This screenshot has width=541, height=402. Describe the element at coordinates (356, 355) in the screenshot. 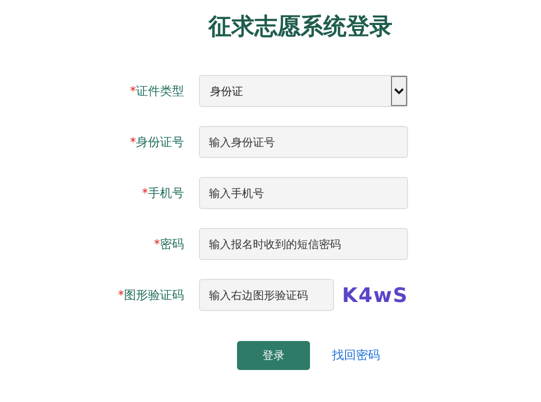

I see `recover-password-link: 找回密码` at that location.